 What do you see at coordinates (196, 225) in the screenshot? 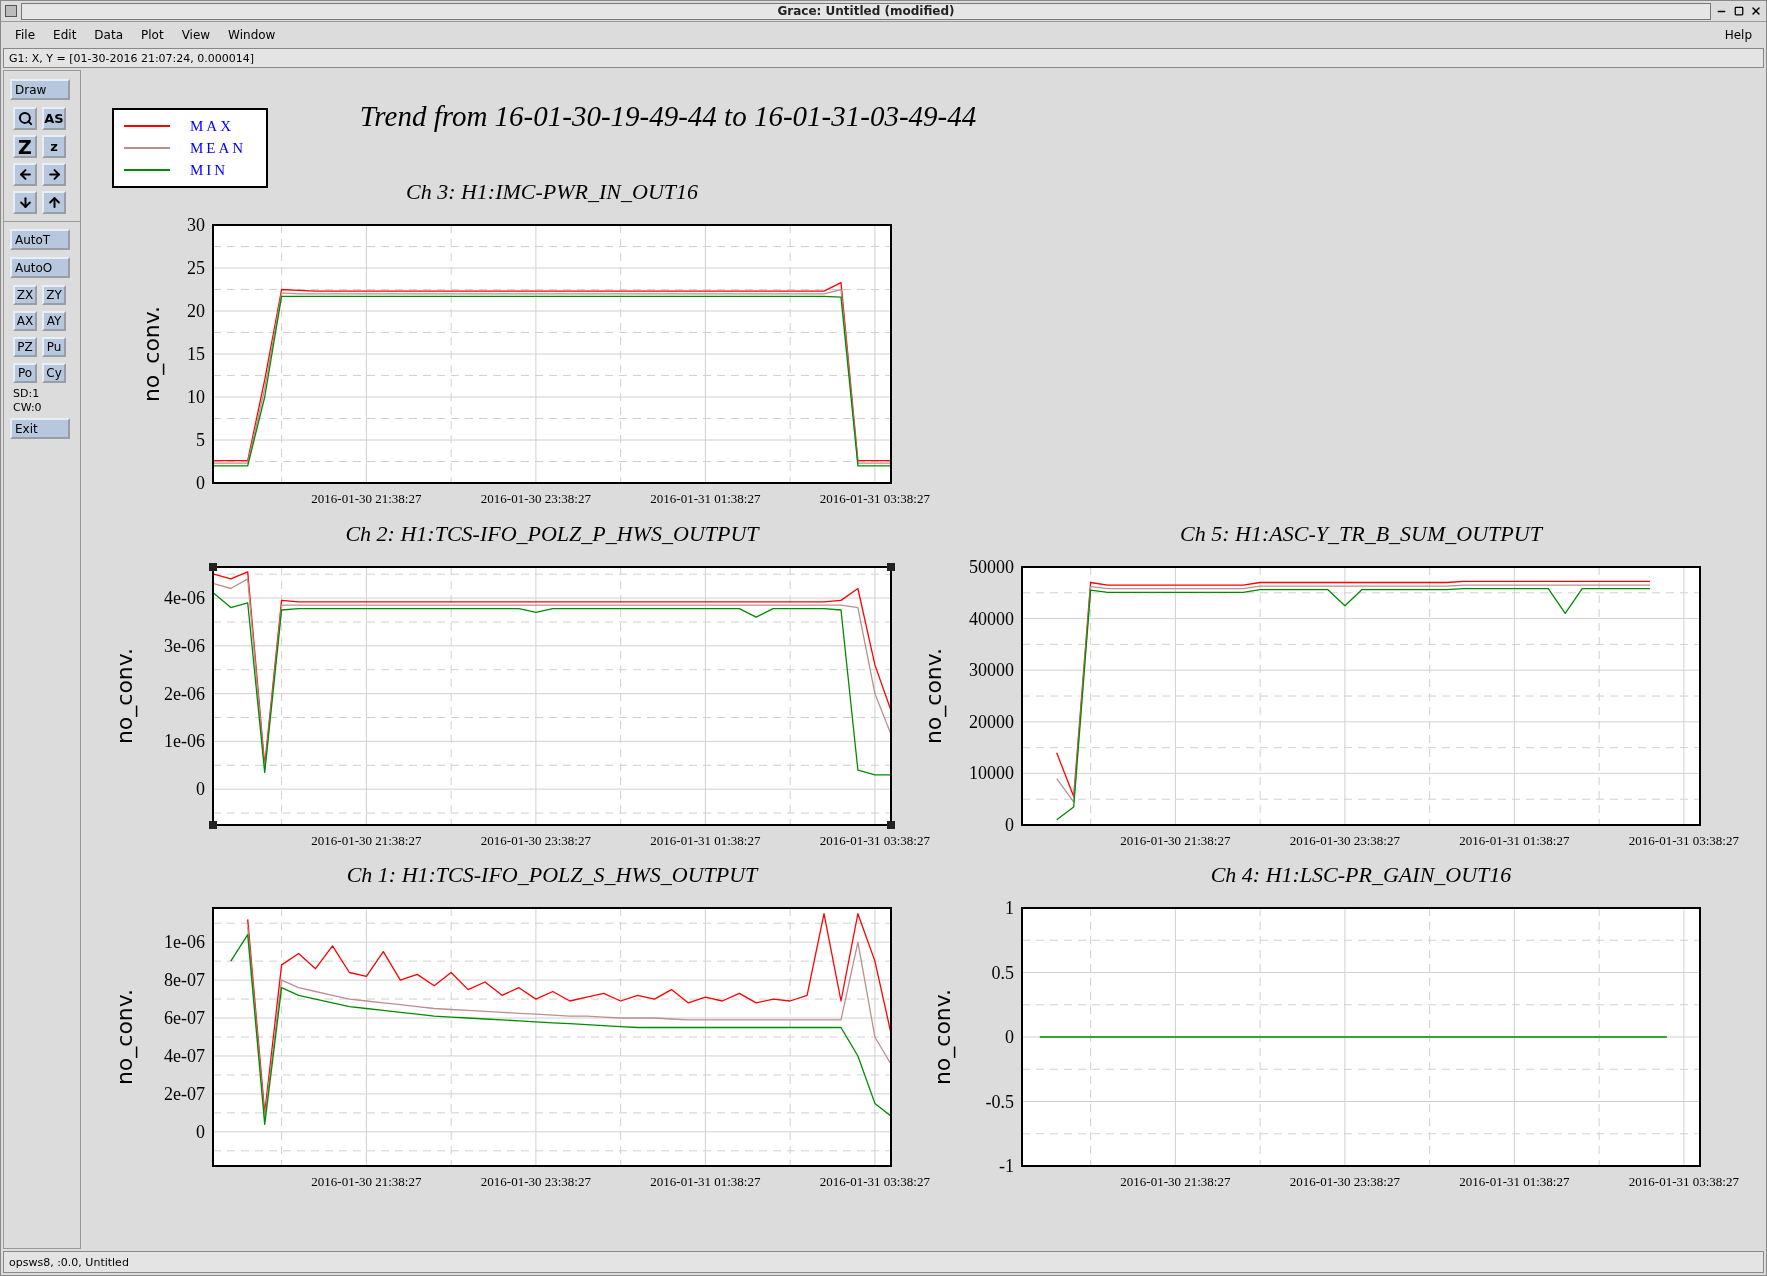
I see `y-tick-label: 30` at bounding box center [196, 225].